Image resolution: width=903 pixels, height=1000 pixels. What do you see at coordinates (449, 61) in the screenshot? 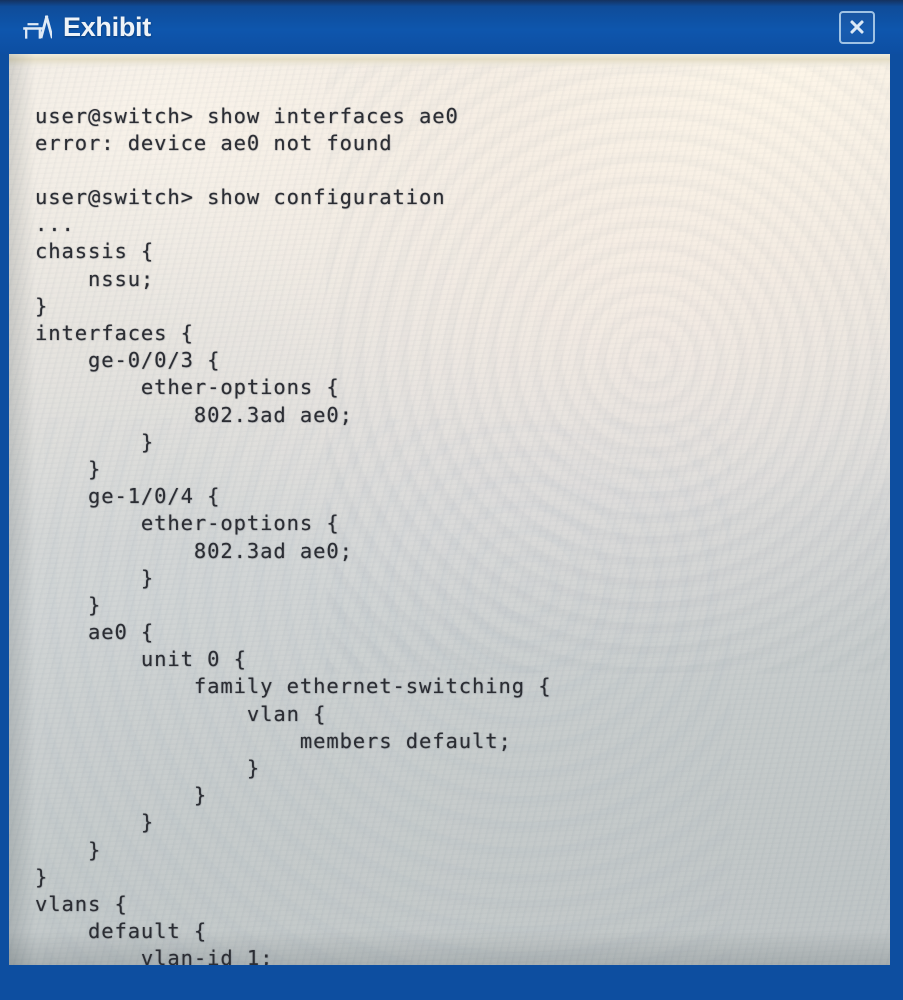
I see `paper-top-glare-band` at bounding box center [449, 61].